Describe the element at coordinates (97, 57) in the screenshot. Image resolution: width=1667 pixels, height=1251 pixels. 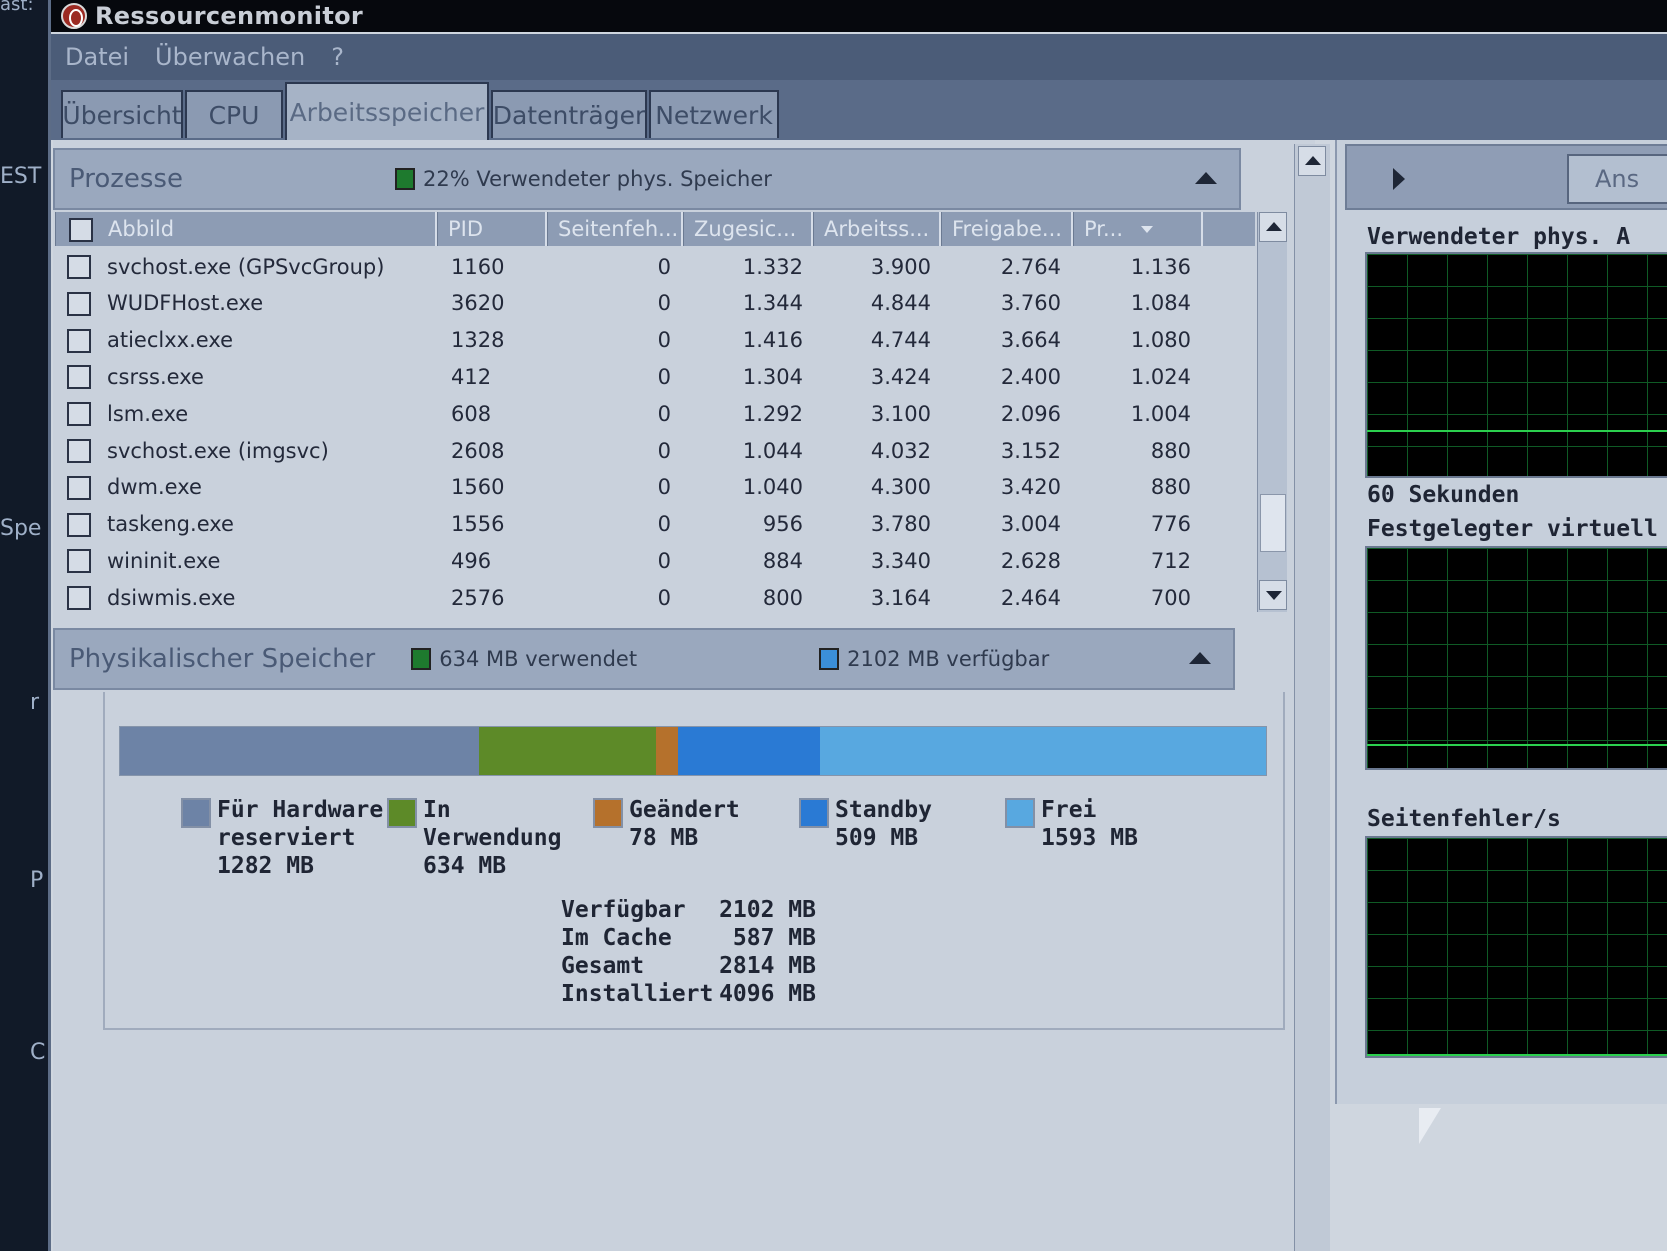
I see `menu-file: Datei` at that location.